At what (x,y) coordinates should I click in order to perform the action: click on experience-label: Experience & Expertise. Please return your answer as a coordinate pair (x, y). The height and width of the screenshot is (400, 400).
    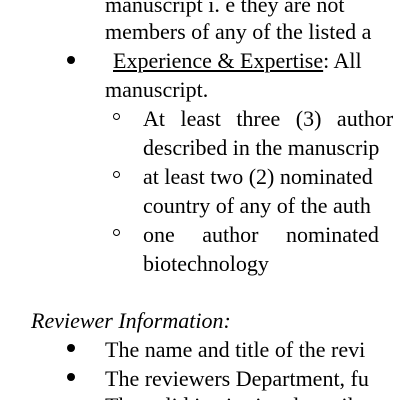
    Looking at the image, I should click on (218, 60).